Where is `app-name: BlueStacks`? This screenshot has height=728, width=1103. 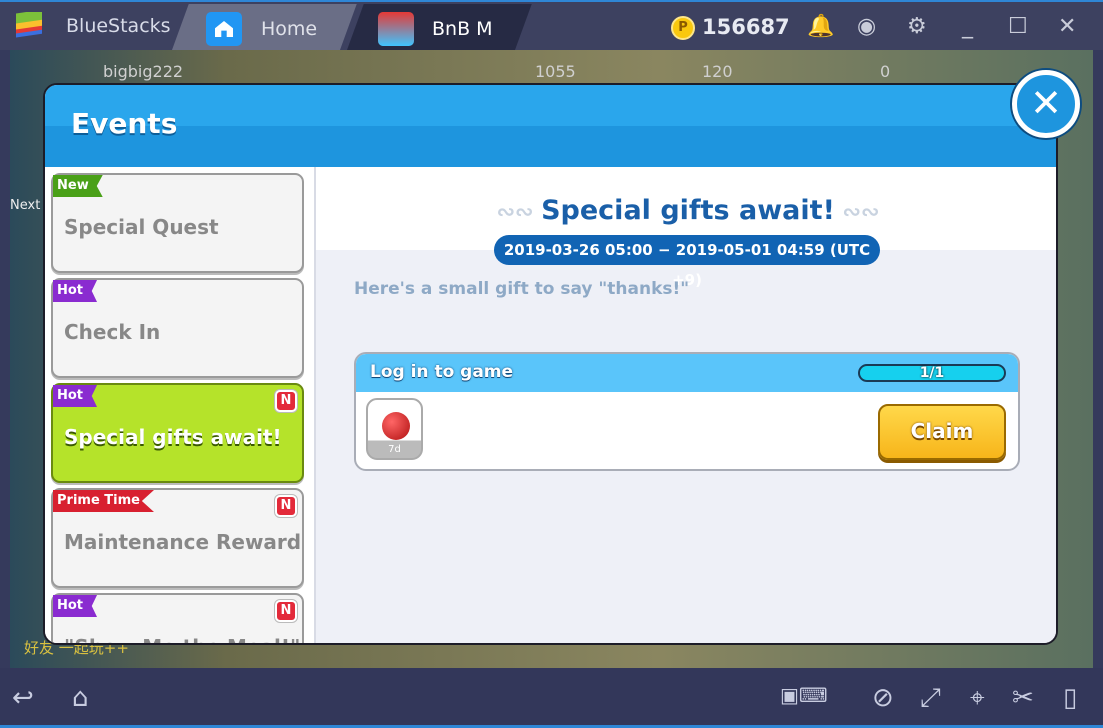 app-name: BlueStacks is located at coordinates (118, 26).